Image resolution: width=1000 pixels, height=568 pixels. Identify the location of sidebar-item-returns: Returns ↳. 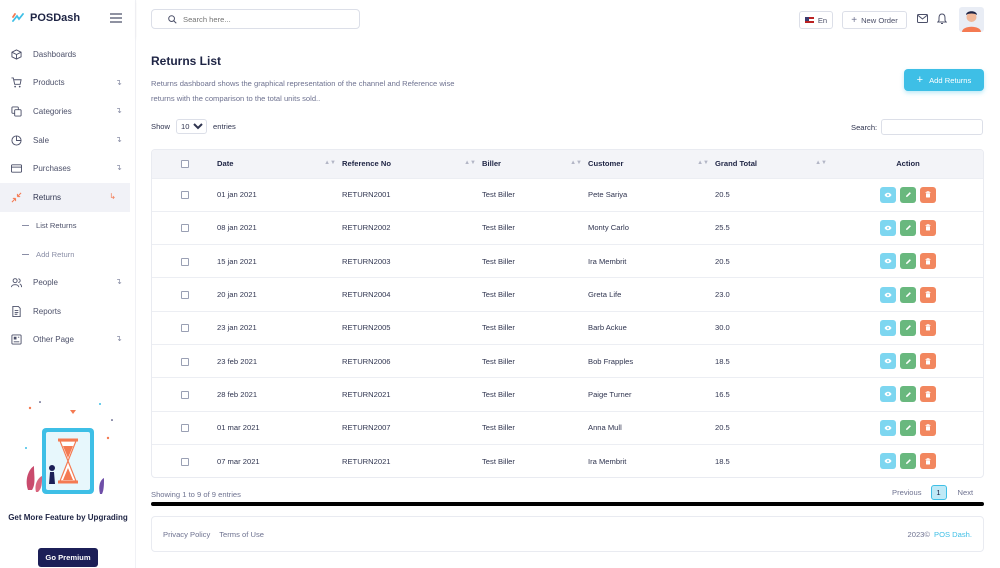
(65, 197).